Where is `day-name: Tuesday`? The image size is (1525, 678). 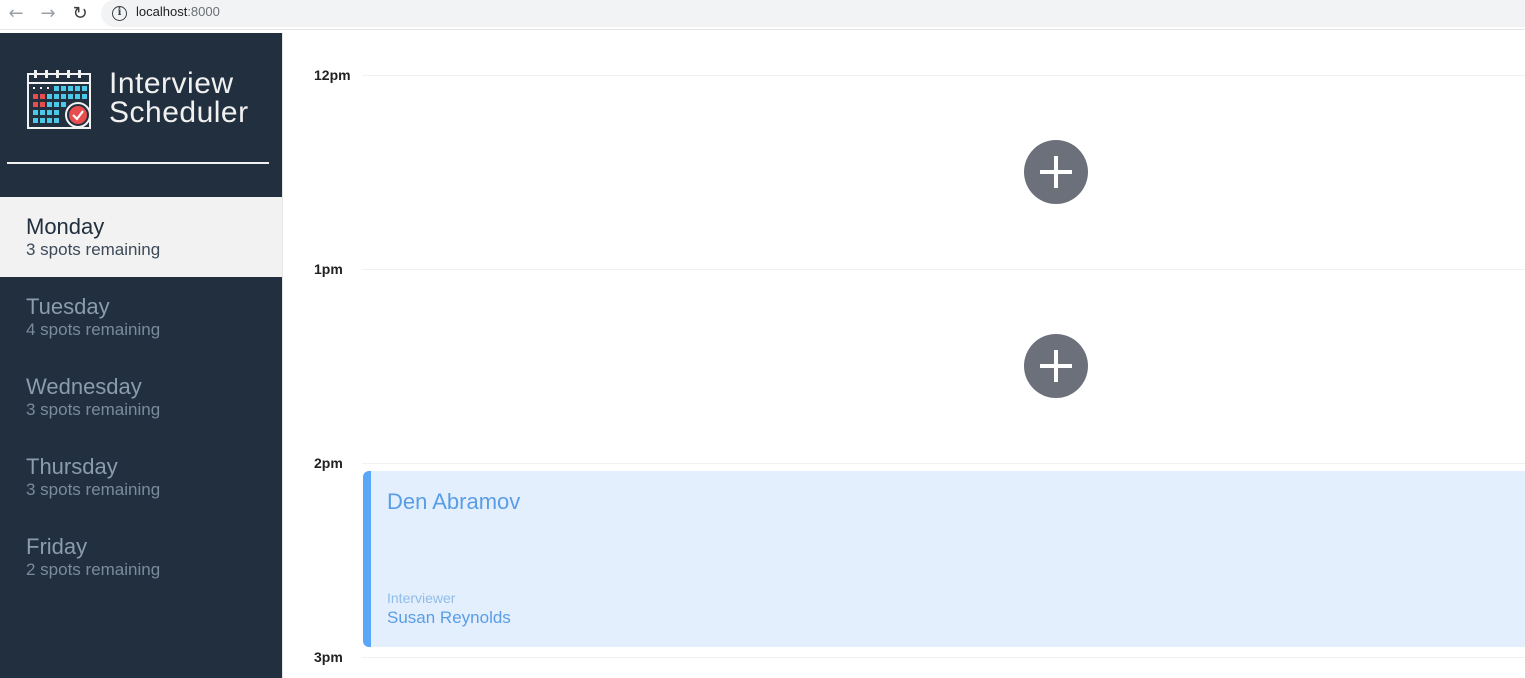
day-name: Tuesday is located at coordinates (68, 306).